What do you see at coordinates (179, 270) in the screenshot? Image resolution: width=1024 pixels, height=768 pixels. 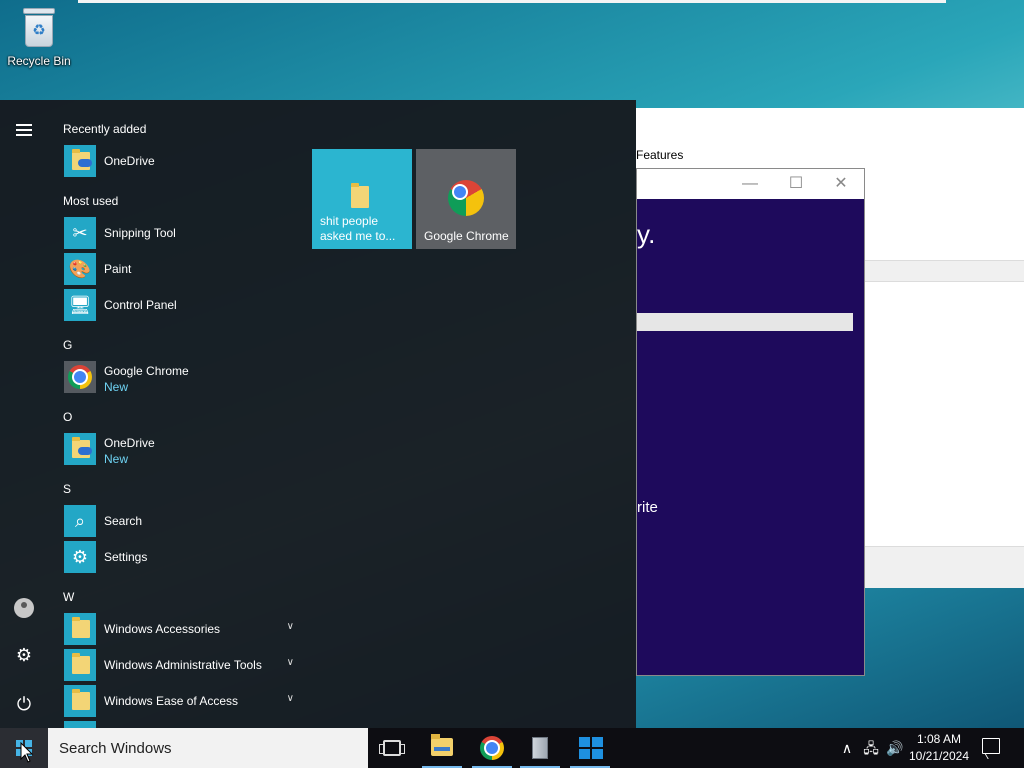 I see `app-paint: 🎨 Paint` at bounding box center [179, 270].